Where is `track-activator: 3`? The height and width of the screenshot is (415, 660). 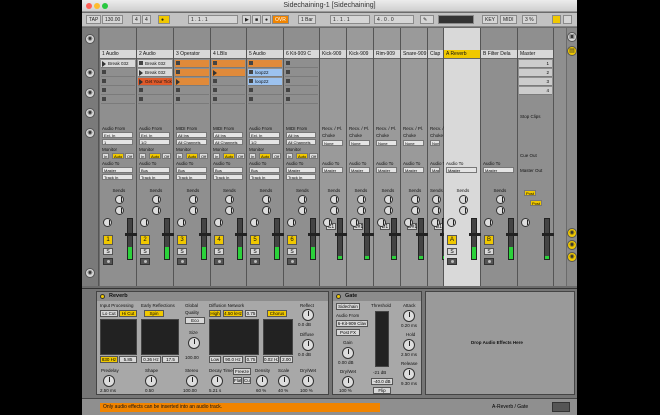
track-activator: 3 is located at coordinates (182, 240).